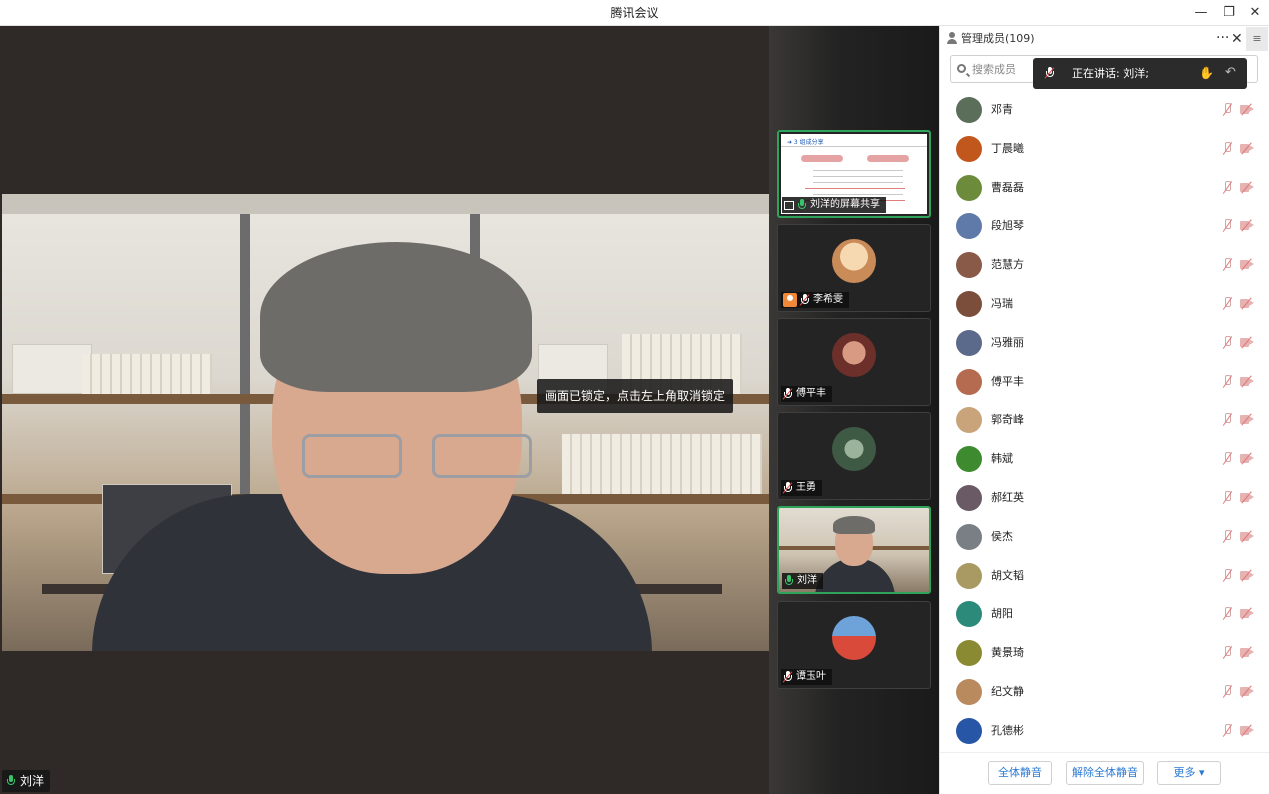 This screenshot has height=794, width=1269. I want to click on member-name: 段旭琴, so click(1007, 226).